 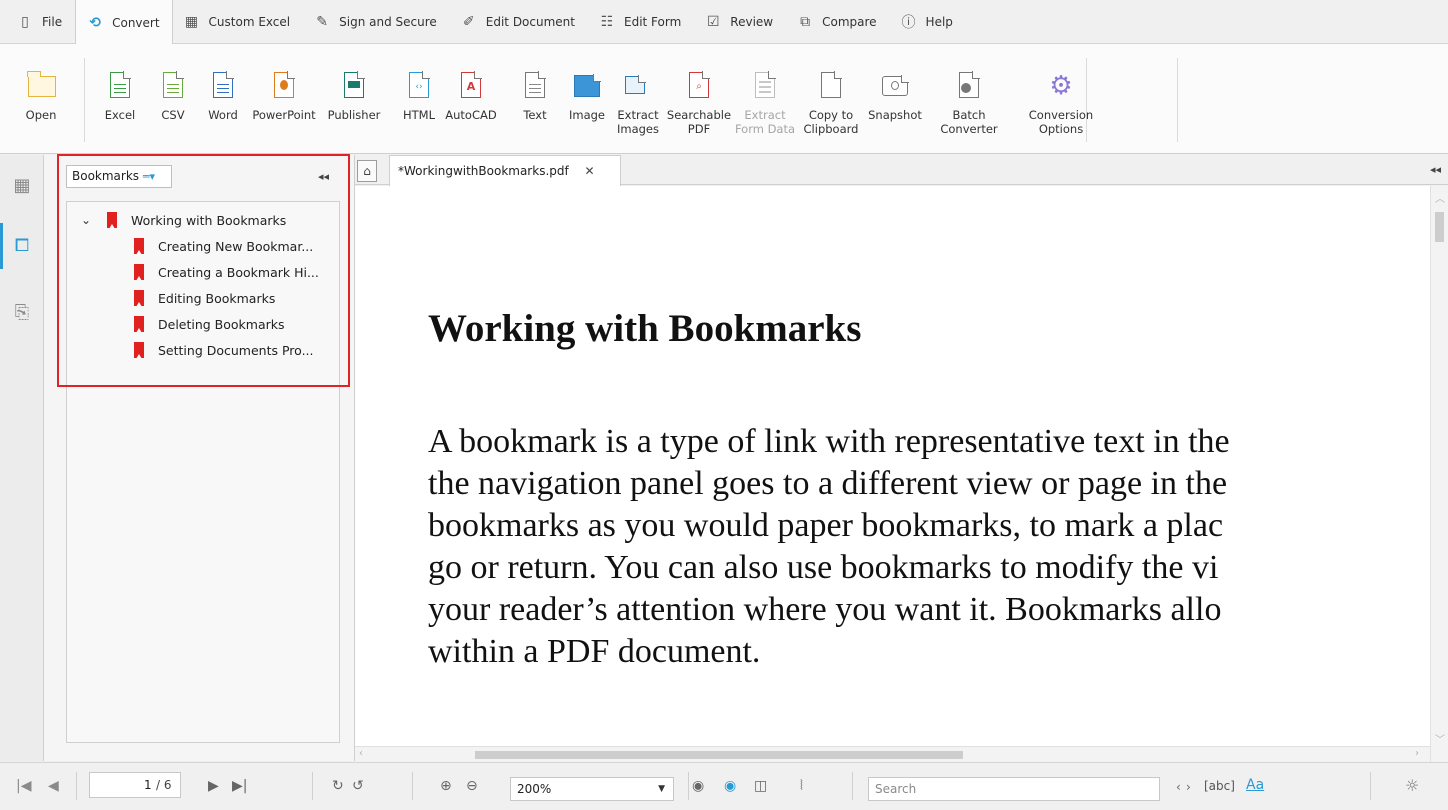 What do you see at coordinates (505, 170) in the screenshot?
I see `document-tab: *WorkingwithBookmarks.pdf ✕` at bounding box center [505, 170].